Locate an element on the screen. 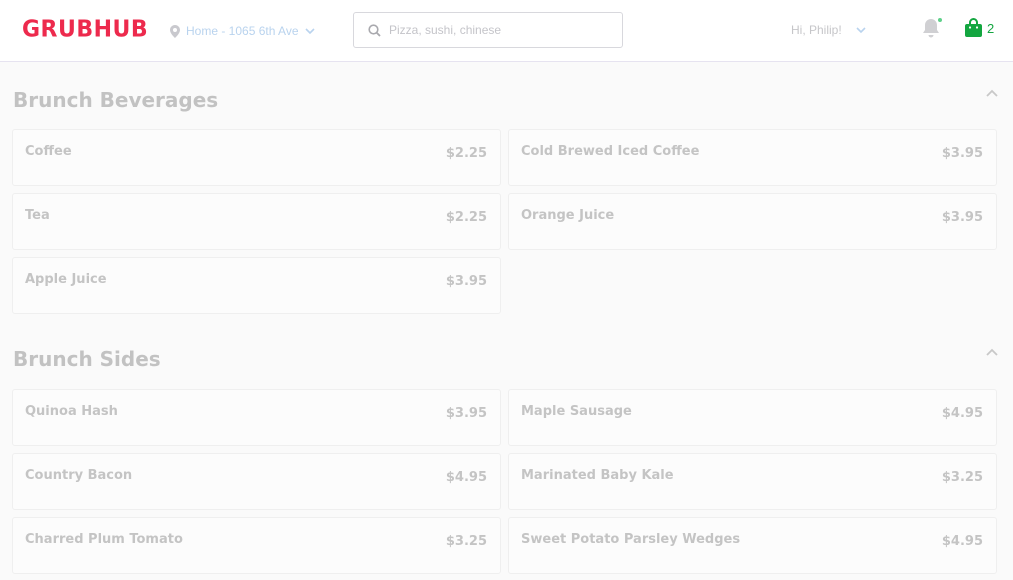  menu-item-name: Orange Juice is located at coordinates (568, 215).